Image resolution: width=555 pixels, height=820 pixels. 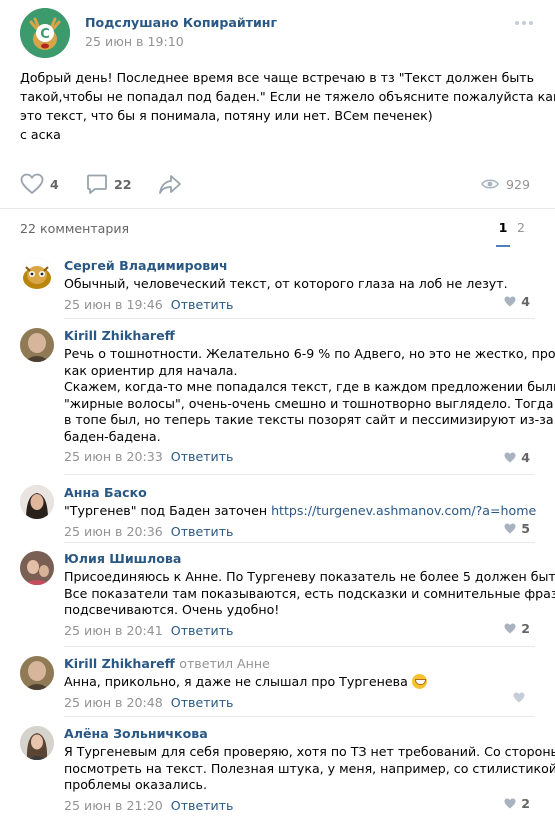 What do you see at coordinates (299, 457) in the screenshot?
I see `comment-meta: 25 июн в 20:33 Ответить` at bounding box center [299, 457].